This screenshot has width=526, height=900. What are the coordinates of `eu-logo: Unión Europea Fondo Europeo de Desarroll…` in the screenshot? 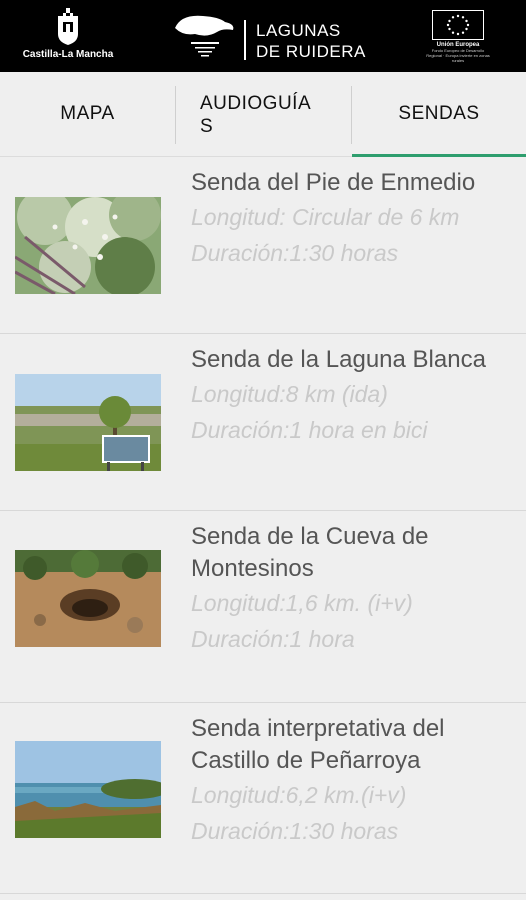 It's located at (458, 36).